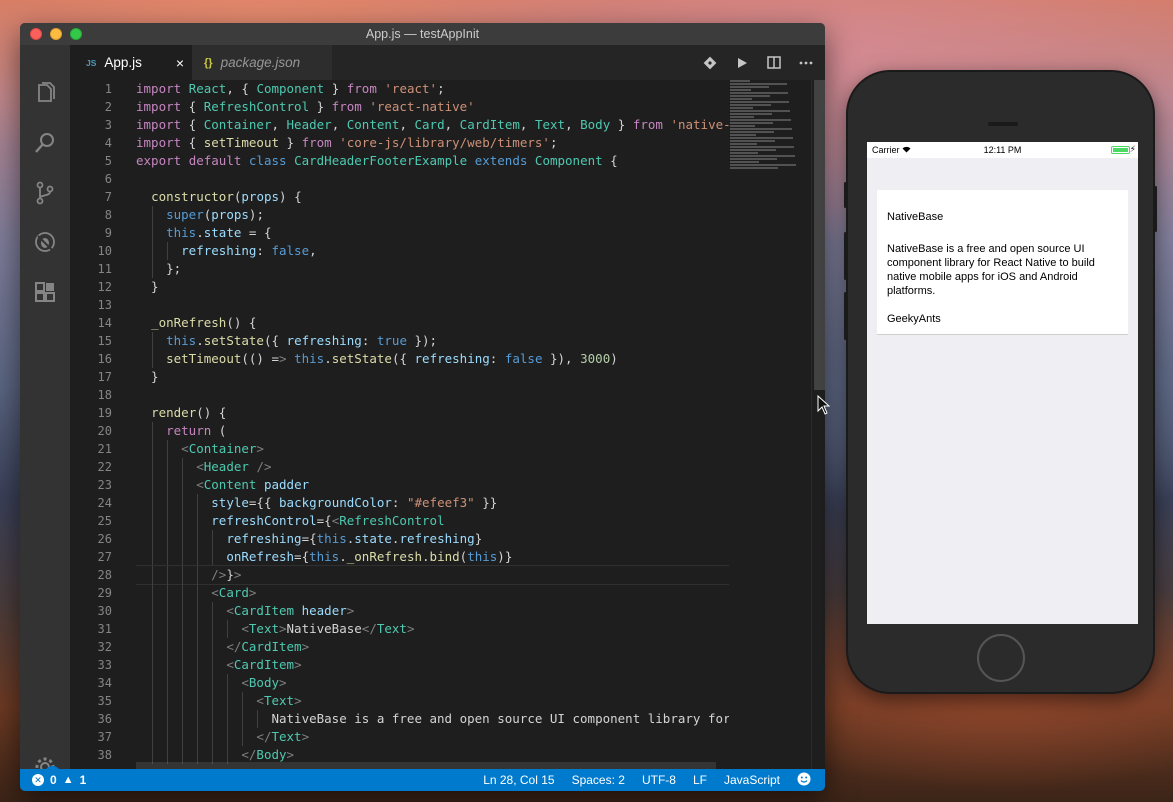  Describe the element at coordinates (422, 34) in the screenshot. I see `title-bar: App.js — testAppInit` at that location.